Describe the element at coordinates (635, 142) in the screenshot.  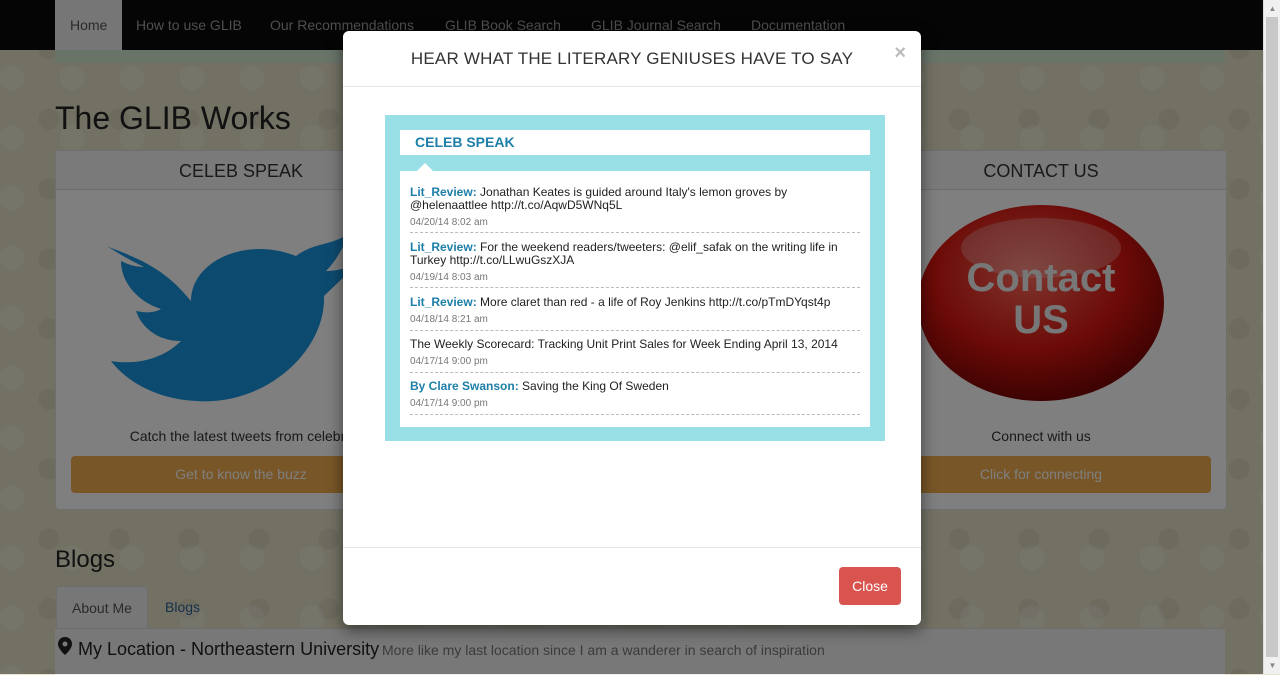
I see `widget-header: CELEB SPEAK` at that location.